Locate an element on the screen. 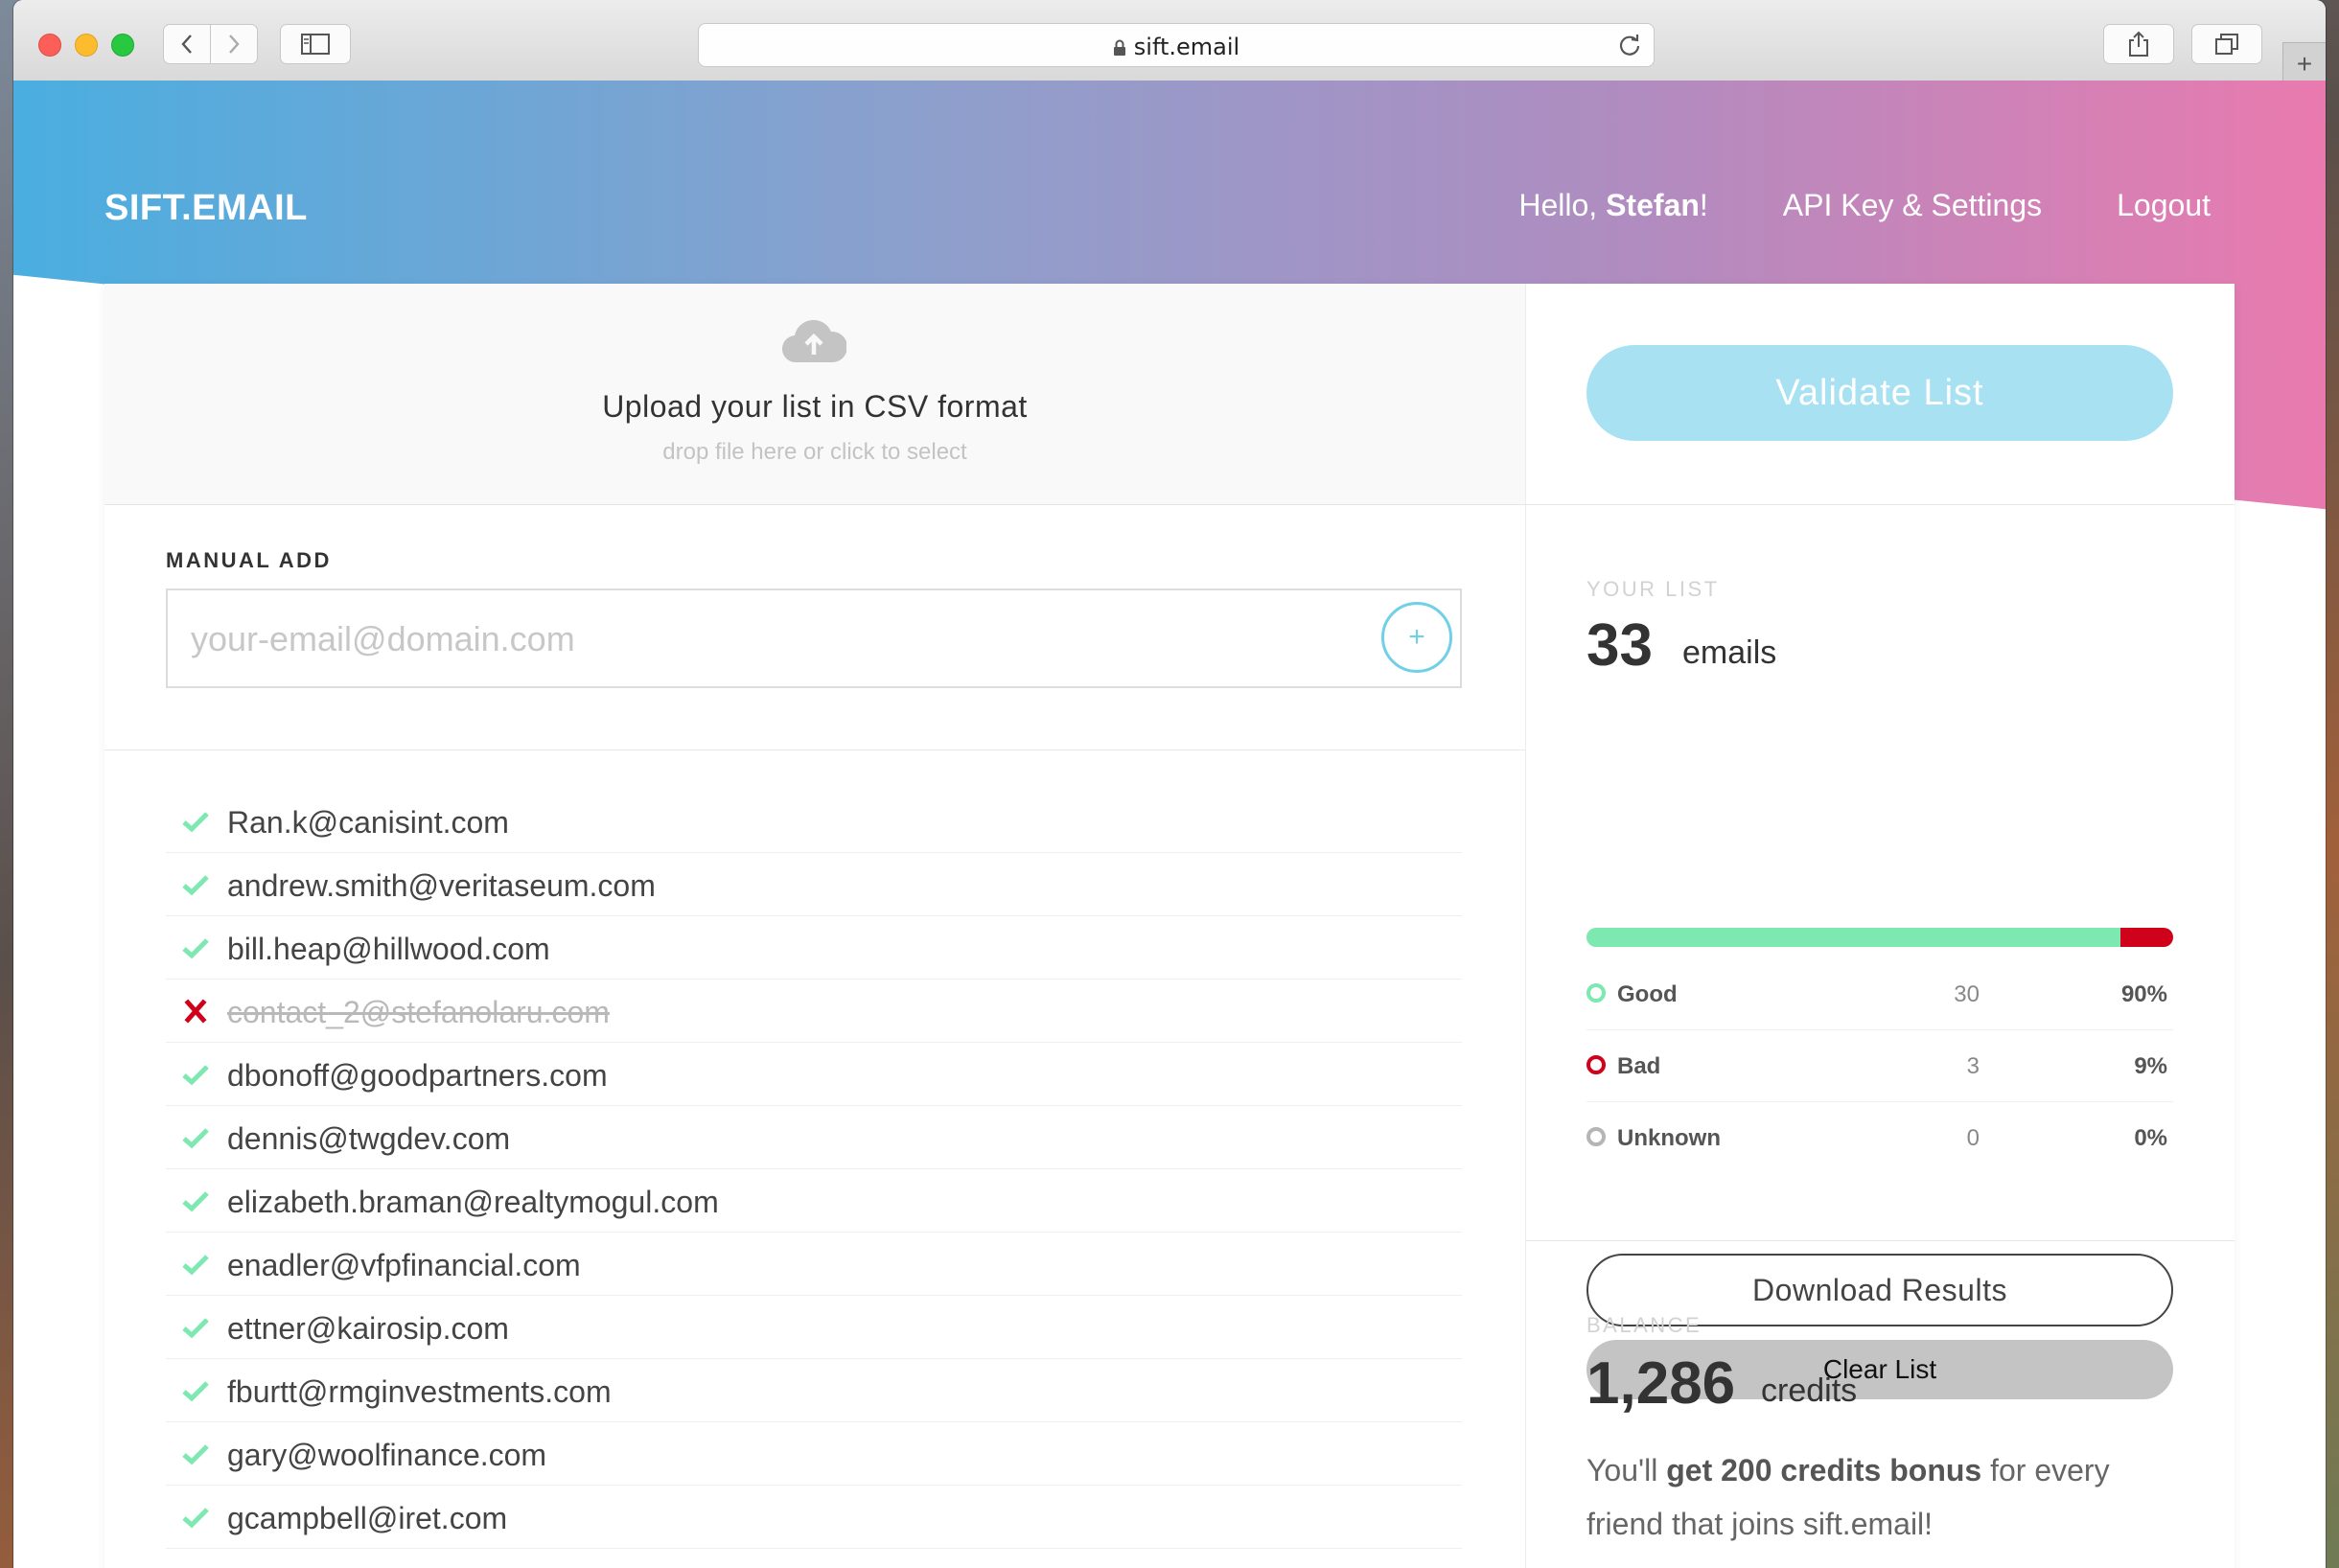 The image size is (2339, 1568). email-list-item: andrew.smith@veritaseum.com is located at coordinates (814, 884).